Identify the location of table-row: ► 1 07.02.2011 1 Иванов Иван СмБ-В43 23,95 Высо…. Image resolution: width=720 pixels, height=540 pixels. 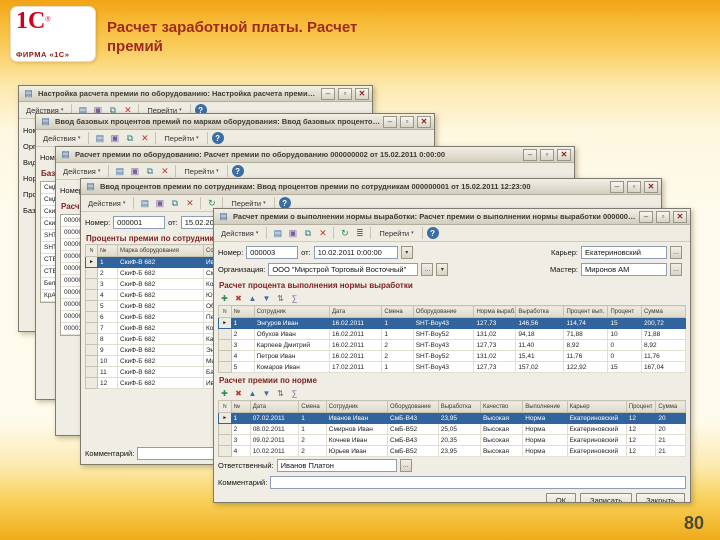
(452, 418).